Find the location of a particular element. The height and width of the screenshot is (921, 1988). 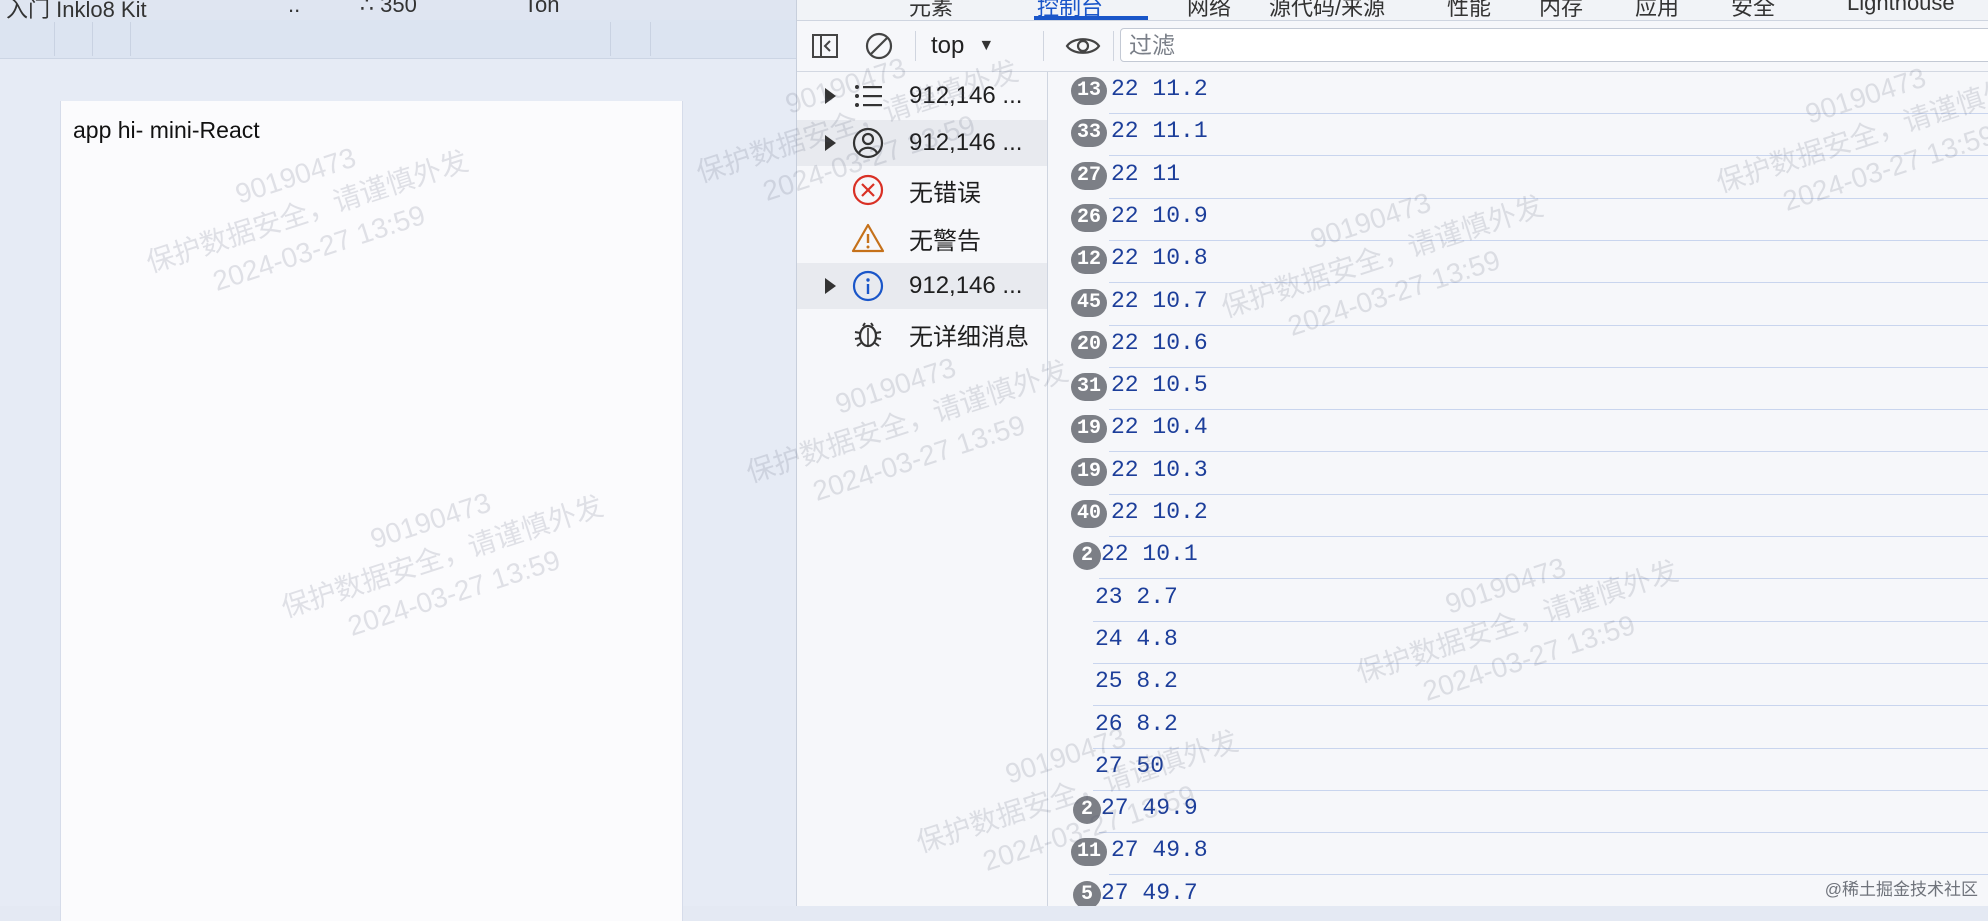

console-message-row: 33 22 11.1 is located at coordinates (1518, 135).